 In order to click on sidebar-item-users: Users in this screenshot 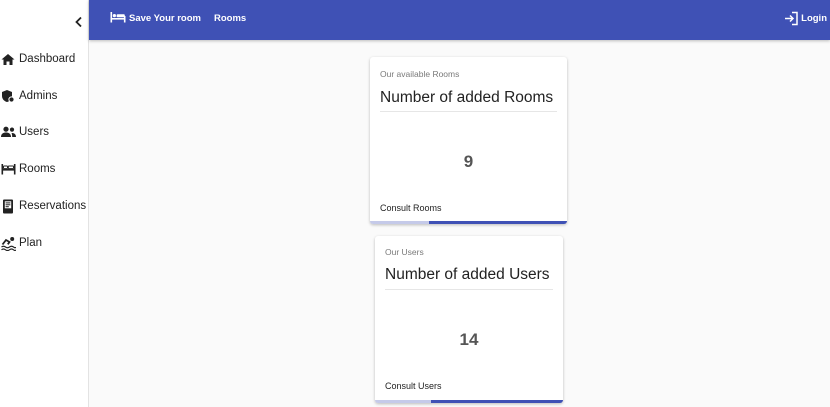, I will do `click(44, 132)`.